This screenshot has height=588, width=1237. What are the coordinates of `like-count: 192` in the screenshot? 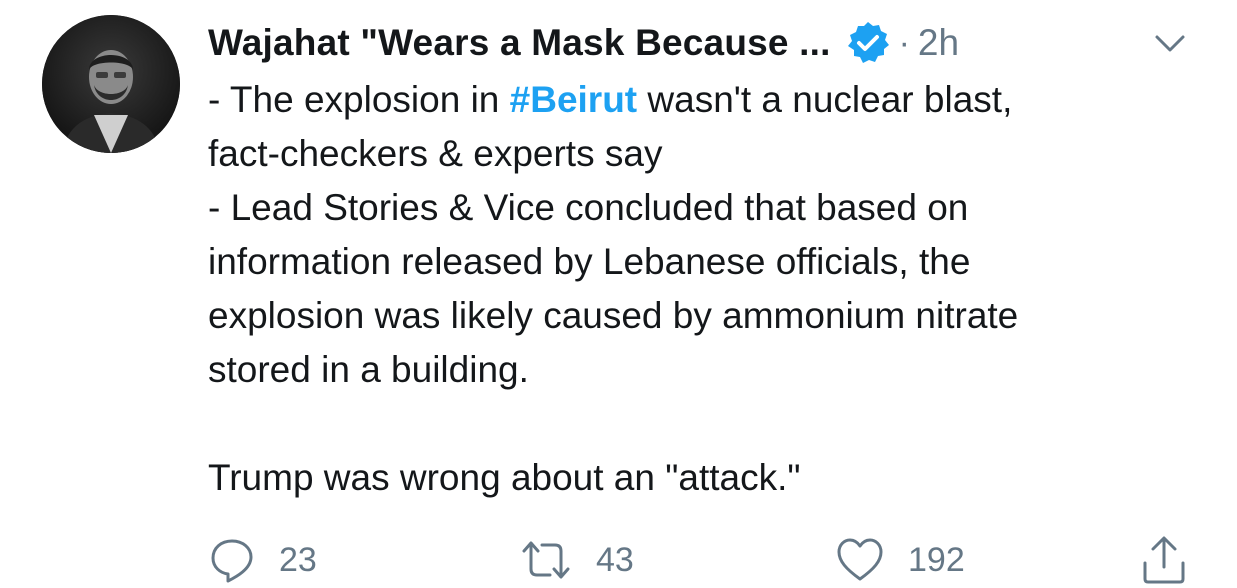 It's located at (936, 559).